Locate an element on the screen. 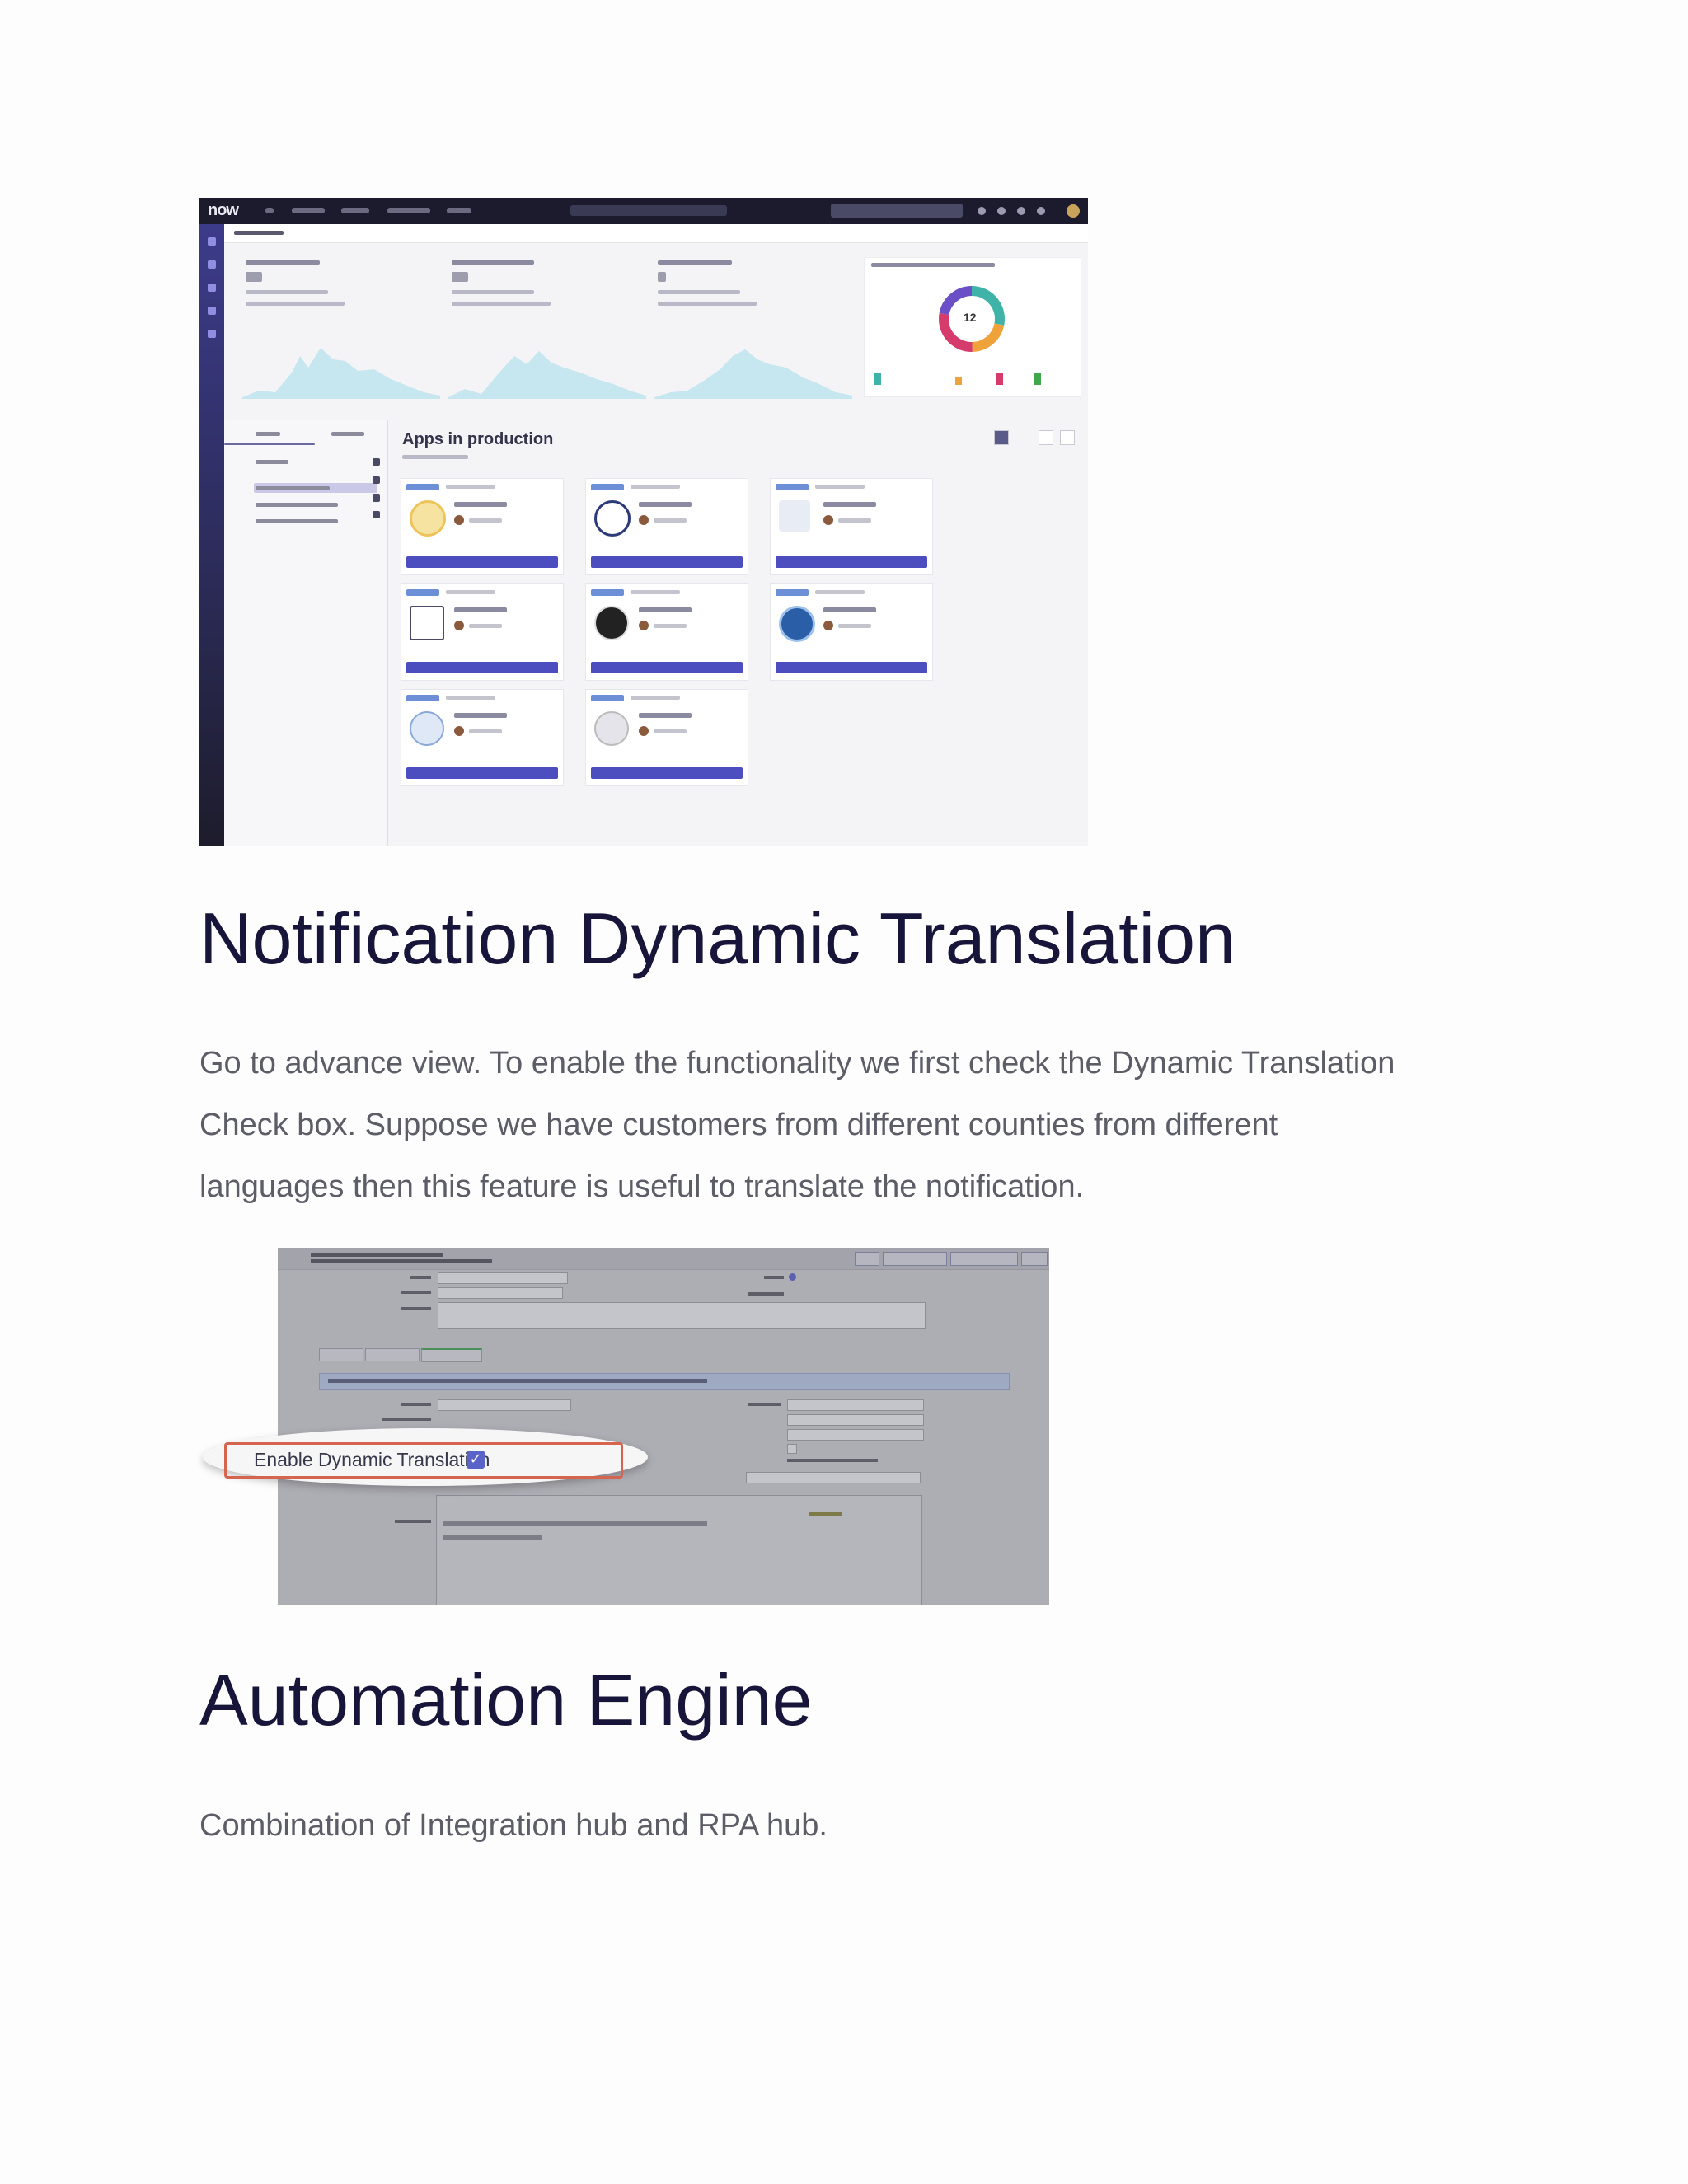 The height and width of the screenshot is (2184, 1688). message-html-editor is located at coordinates (620, 1550).